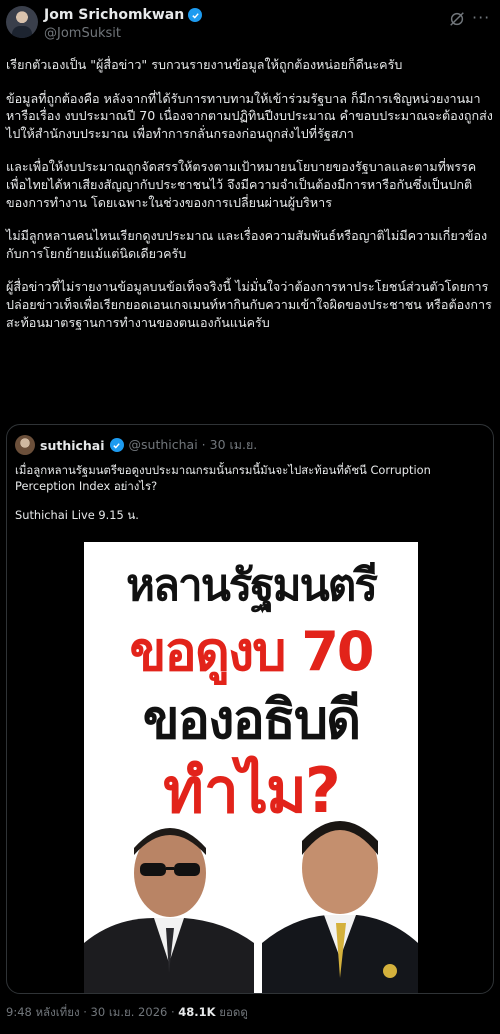 Image resolution: width=500 pixels, height=1034 pixels. Describe the element at coordinates (82, 33) in the screenshot. I see `author-handle: @JomSuksit` at that location.